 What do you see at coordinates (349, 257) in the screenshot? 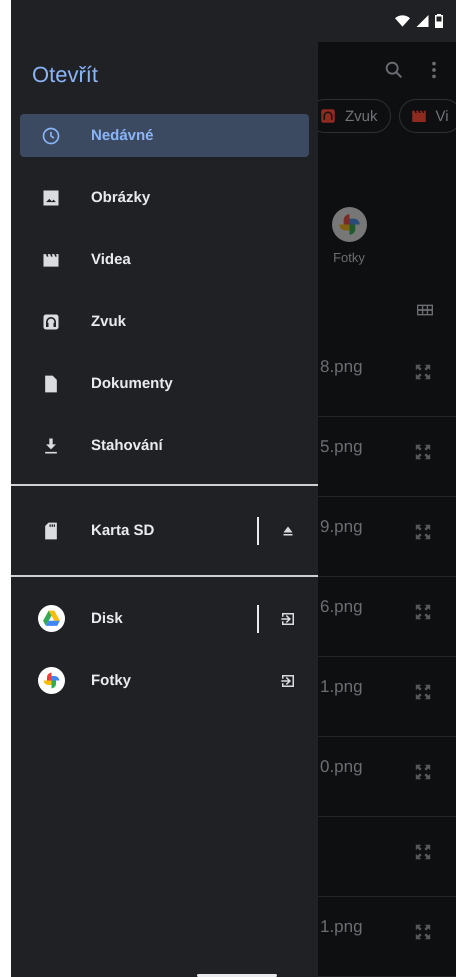
I see `app-label: Fotky` at bounding box center [349, 257].